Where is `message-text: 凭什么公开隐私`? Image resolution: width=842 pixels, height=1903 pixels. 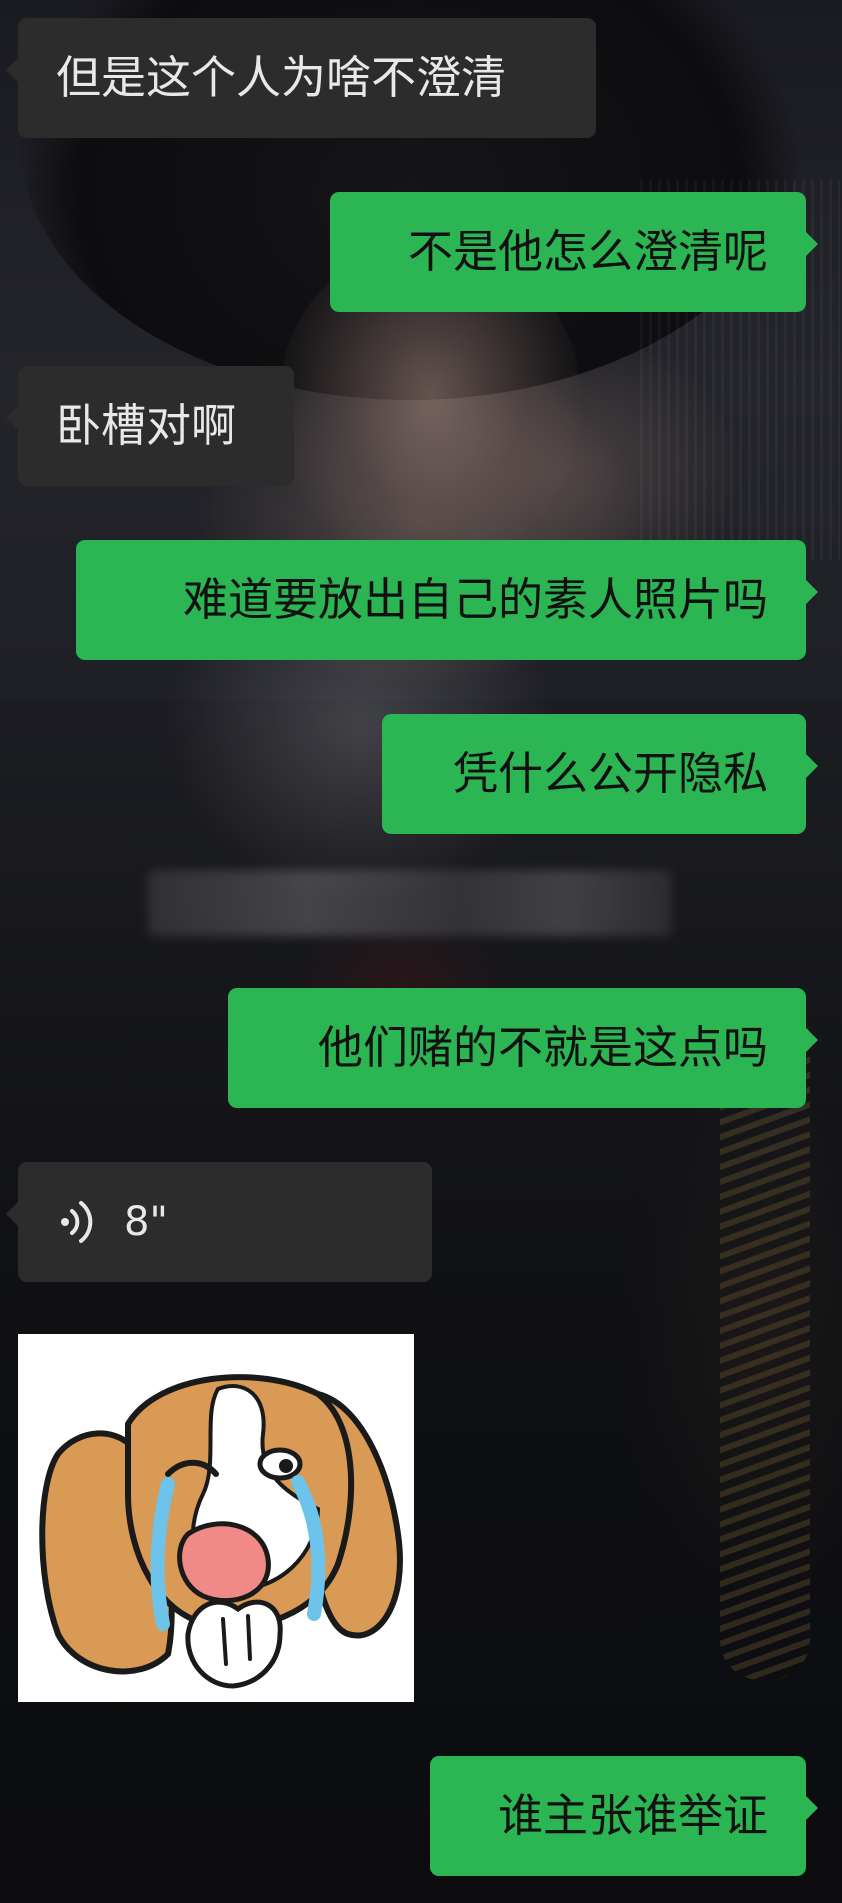
message-text: 凭什么公开隐私 is located at coordinates (610, 773).